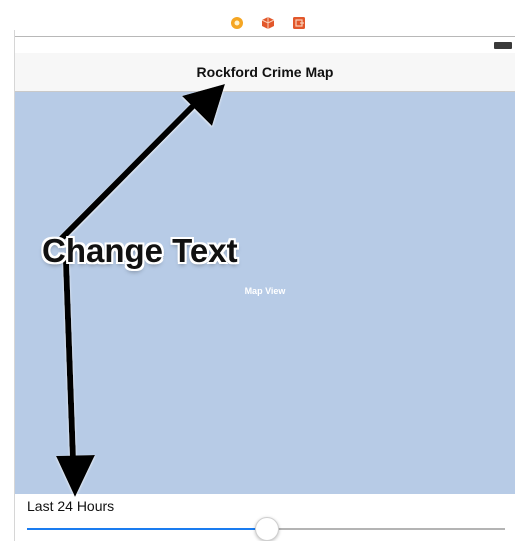 Image resolution: width=515 pixels, height=541 pixels. What do you see at coordinates (75, 378) in the screenshot?
I see `arrow-to-label` at bounding box center [75, 378].